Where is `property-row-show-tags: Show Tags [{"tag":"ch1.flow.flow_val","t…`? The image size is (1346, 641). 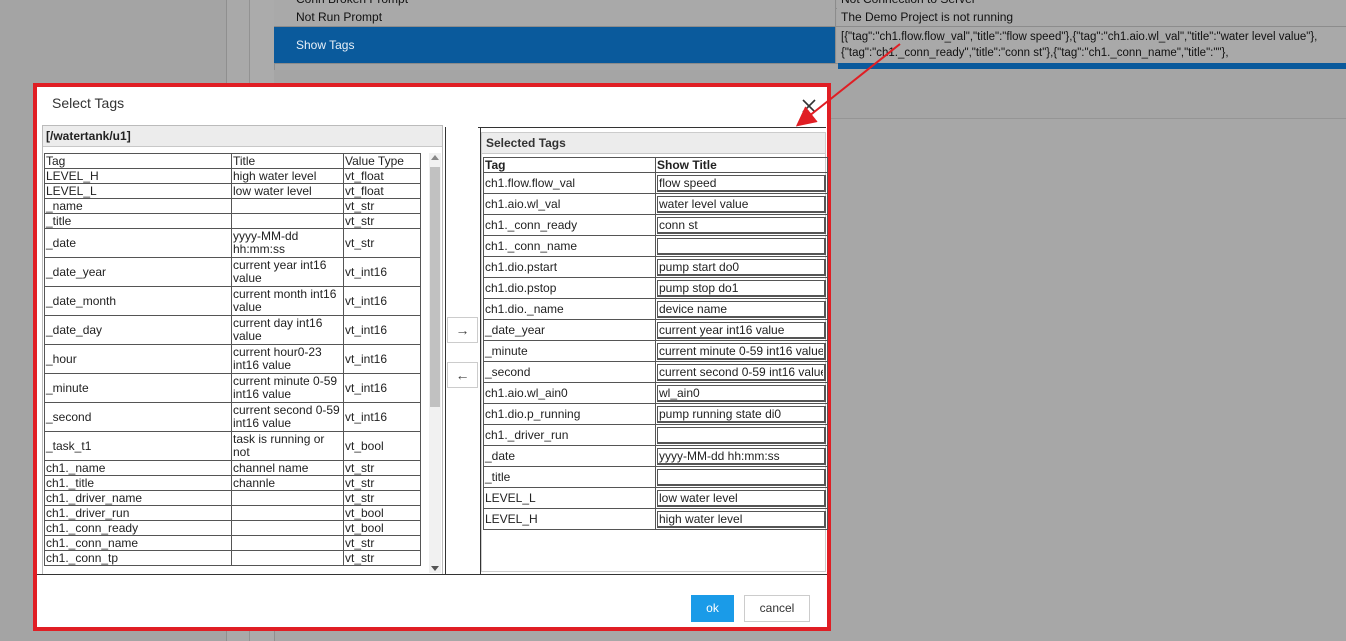
property-row-show-tags: Show Tags [{"tag":"ch1.flow.flow_val","t… is located at coordinates (810, 45).